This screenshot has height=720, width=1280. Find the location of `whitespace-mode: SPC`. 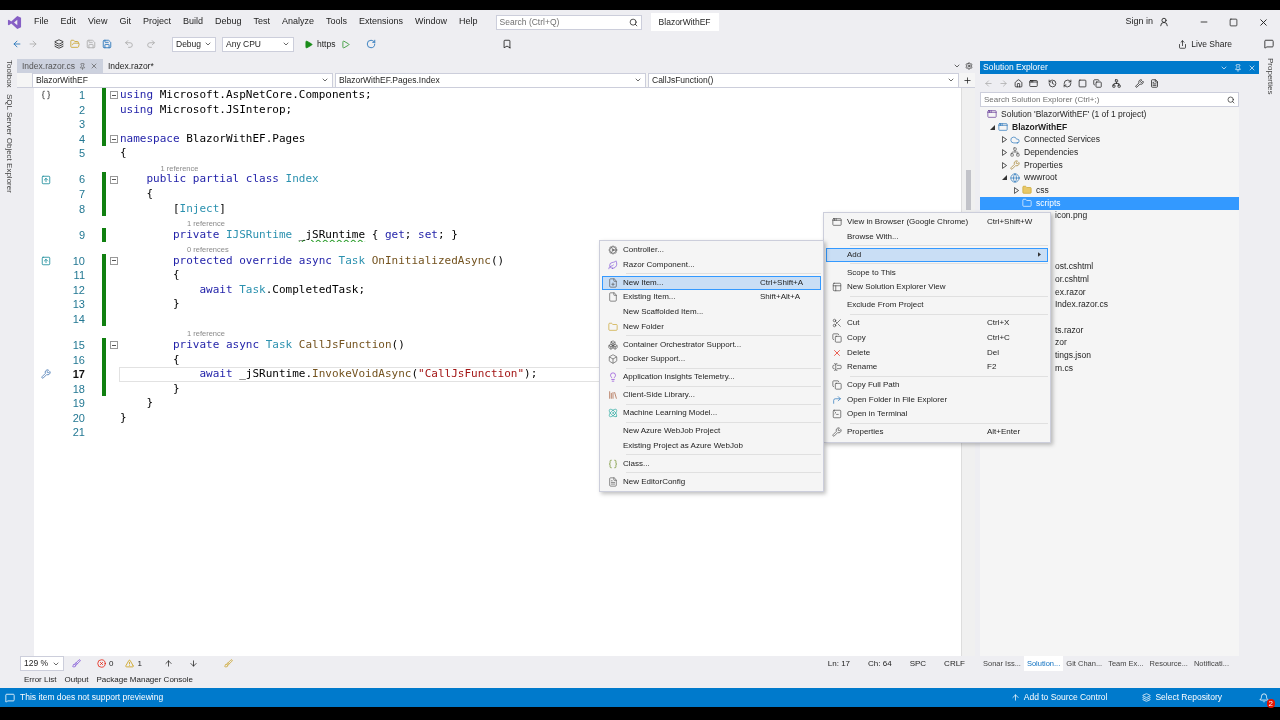

whitespace-mode: SPC is located at coordinates (918, 663).